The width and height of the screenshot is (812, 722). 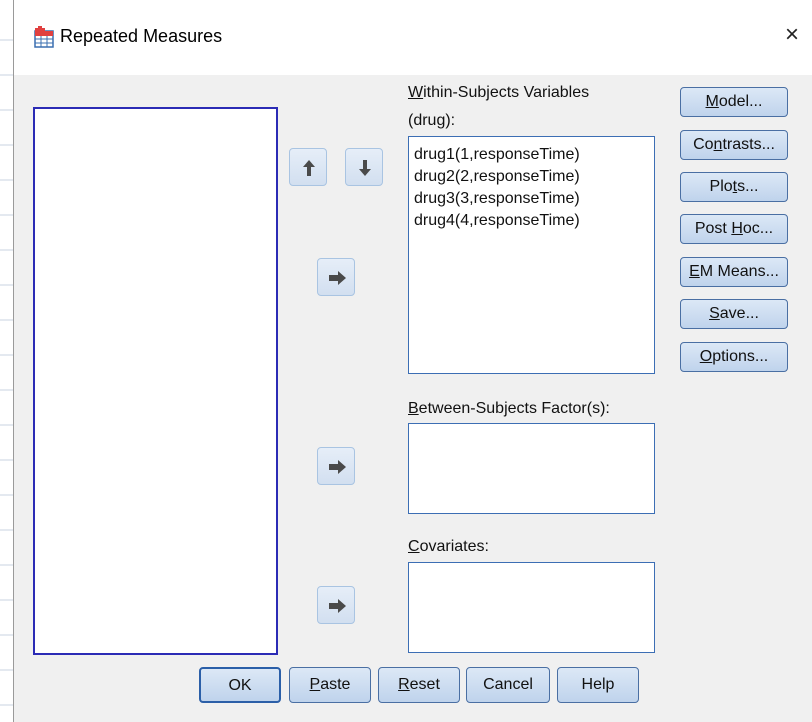 What do you see at coordinates (792, 35) in the screenshot?
I see `close-icon: ×` at bounding box center [792, 35].